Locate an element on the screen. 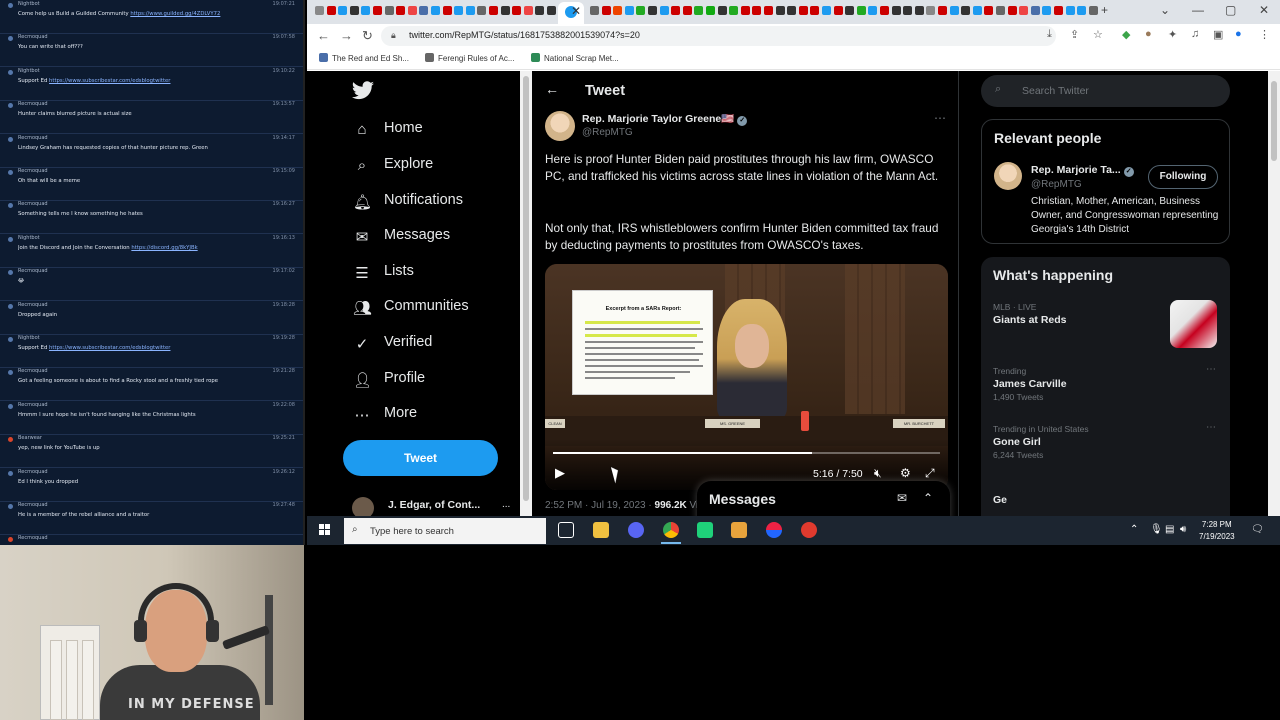  extension-icon: ◆ is located at coordinates (1126, 34).